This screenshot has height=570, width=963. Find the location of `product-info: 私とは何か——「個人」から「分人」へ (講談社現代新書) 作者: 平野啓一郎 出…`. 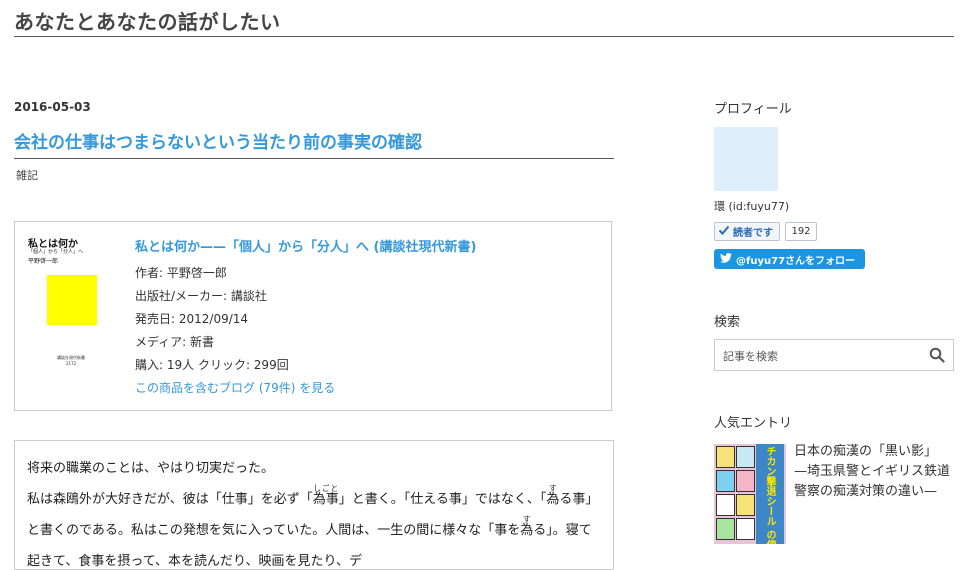

product-info: 私とは何か——「個人」から「分人」へ (講談社現代新書) 作者: 平野啓一郎 出… is located at coordinates (370, 318).